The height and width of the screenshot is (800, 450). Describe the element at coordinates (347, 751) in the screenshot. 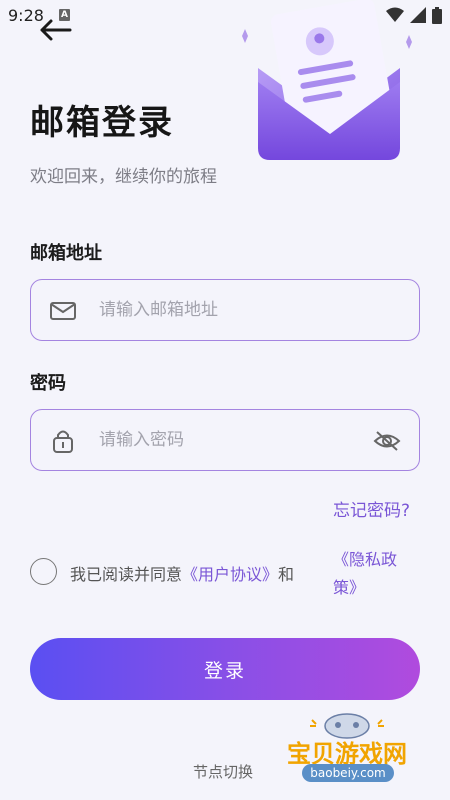

I see `watermark-logo: 宝贝游戏网 baobeiy.com` at that location.